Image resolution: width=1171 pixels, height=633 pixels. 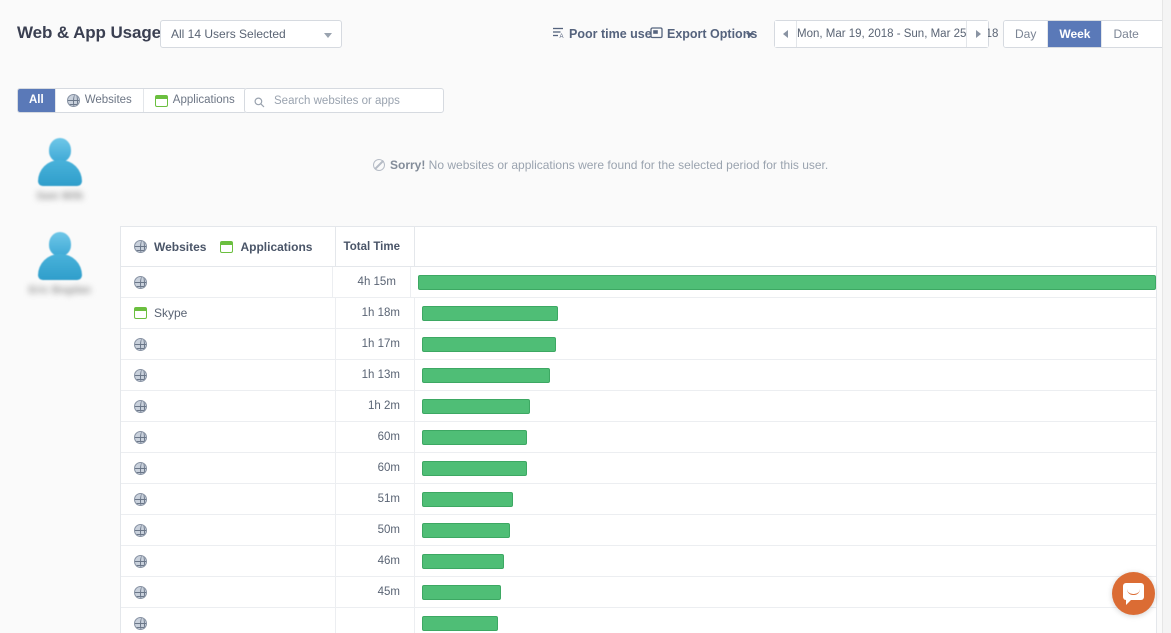 What do you see at coordinates (180, 246) in the screenshot?
I see `column-websites-label: Websites` at bounding box center [180, 246].